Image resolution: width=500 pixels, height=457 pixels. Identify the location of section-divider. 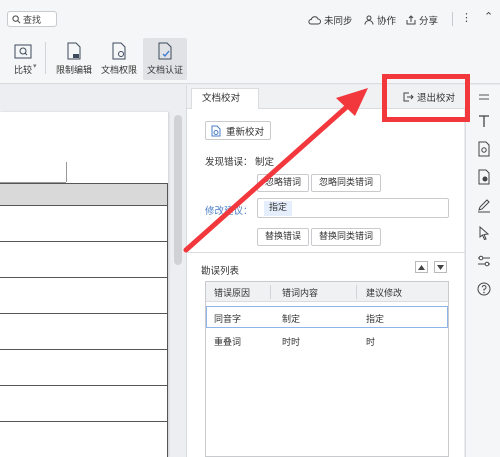
(326, 252).